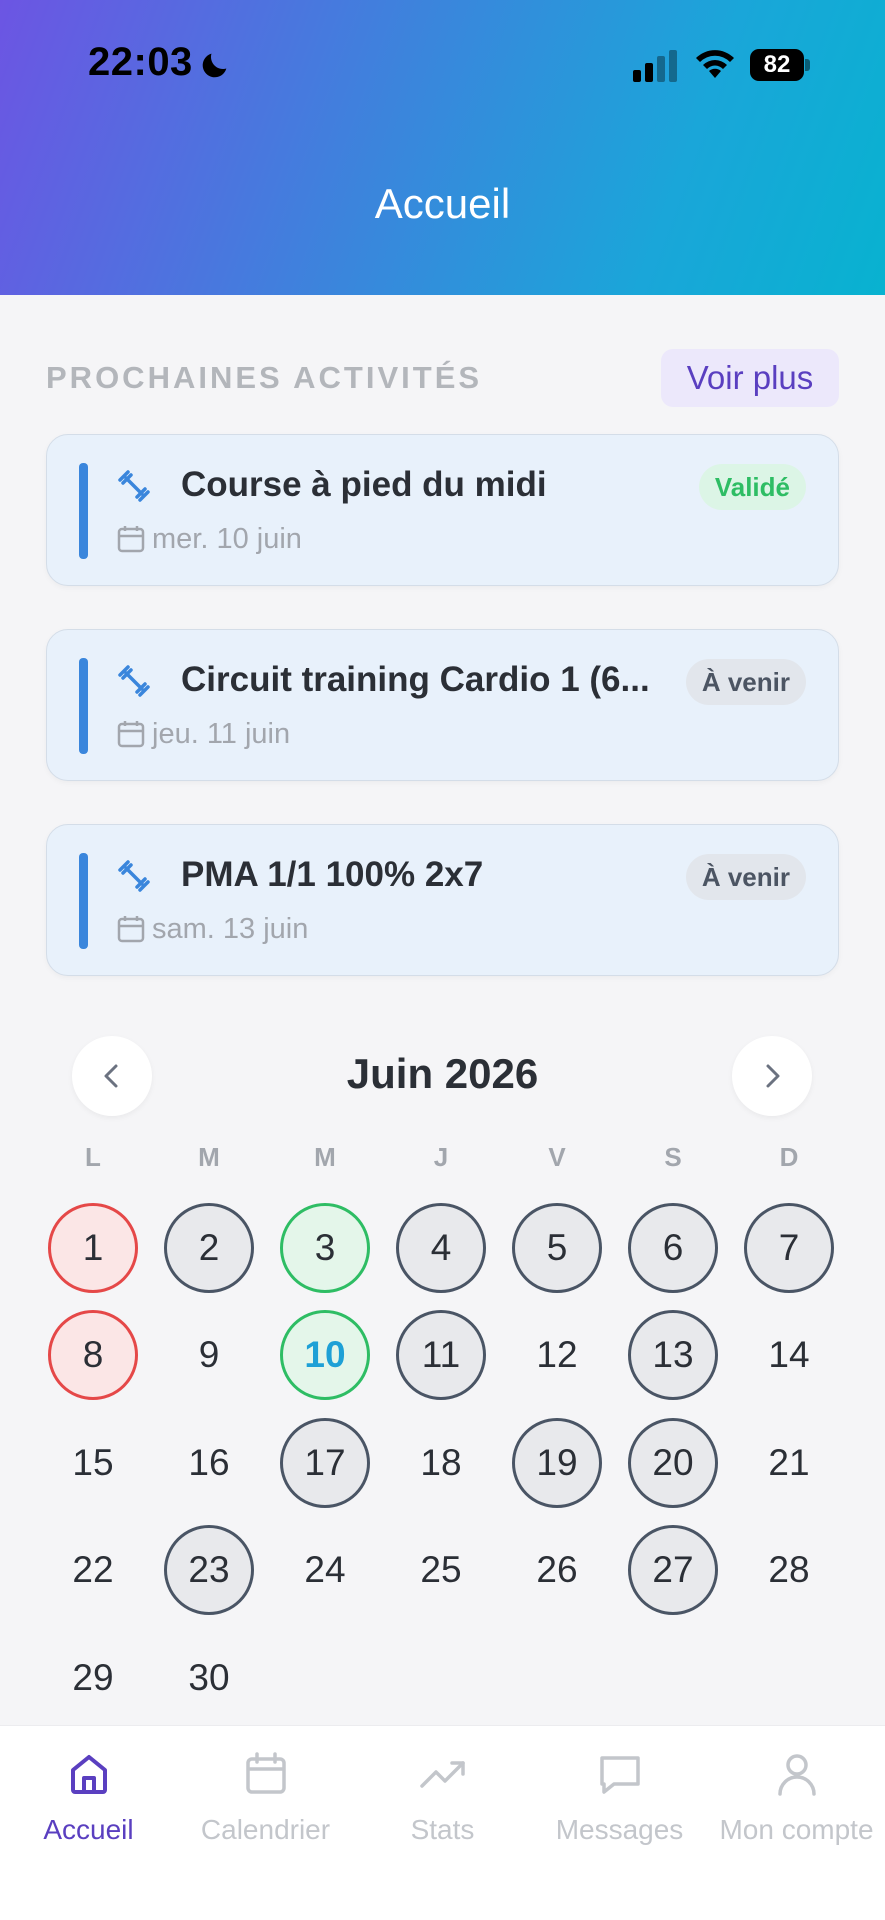  I want to click on trend-icon, so click(442, 1774).